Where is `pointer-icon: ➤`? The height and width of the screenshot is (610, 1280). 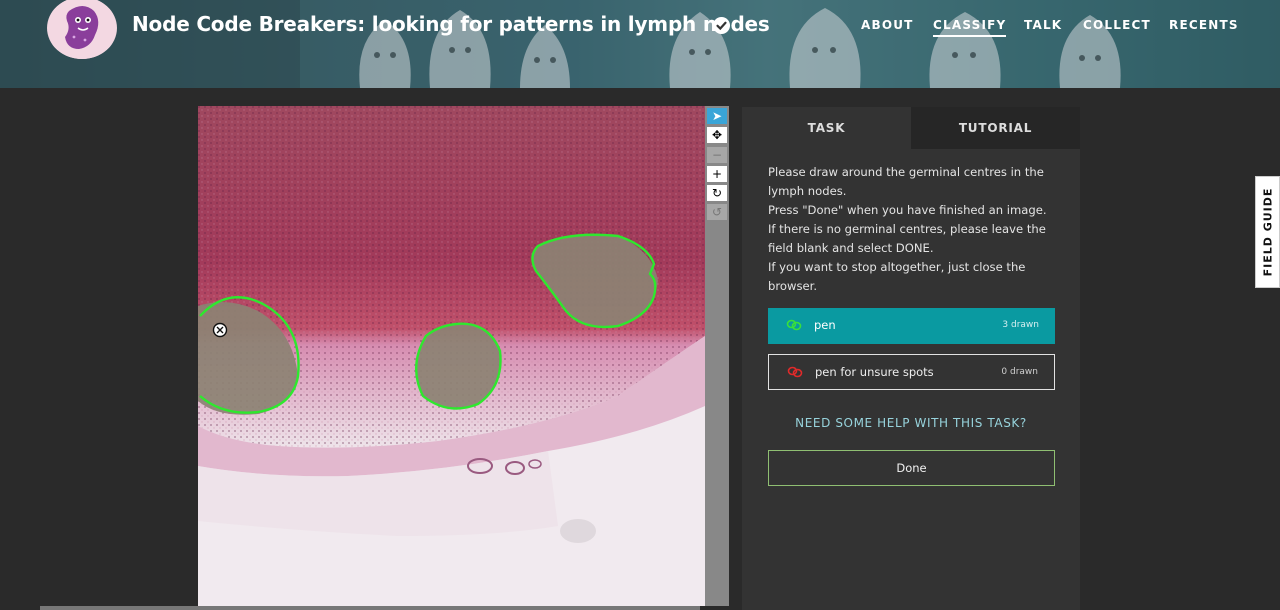 pointer-icon: ➤ is located at coordinates (717, 116).